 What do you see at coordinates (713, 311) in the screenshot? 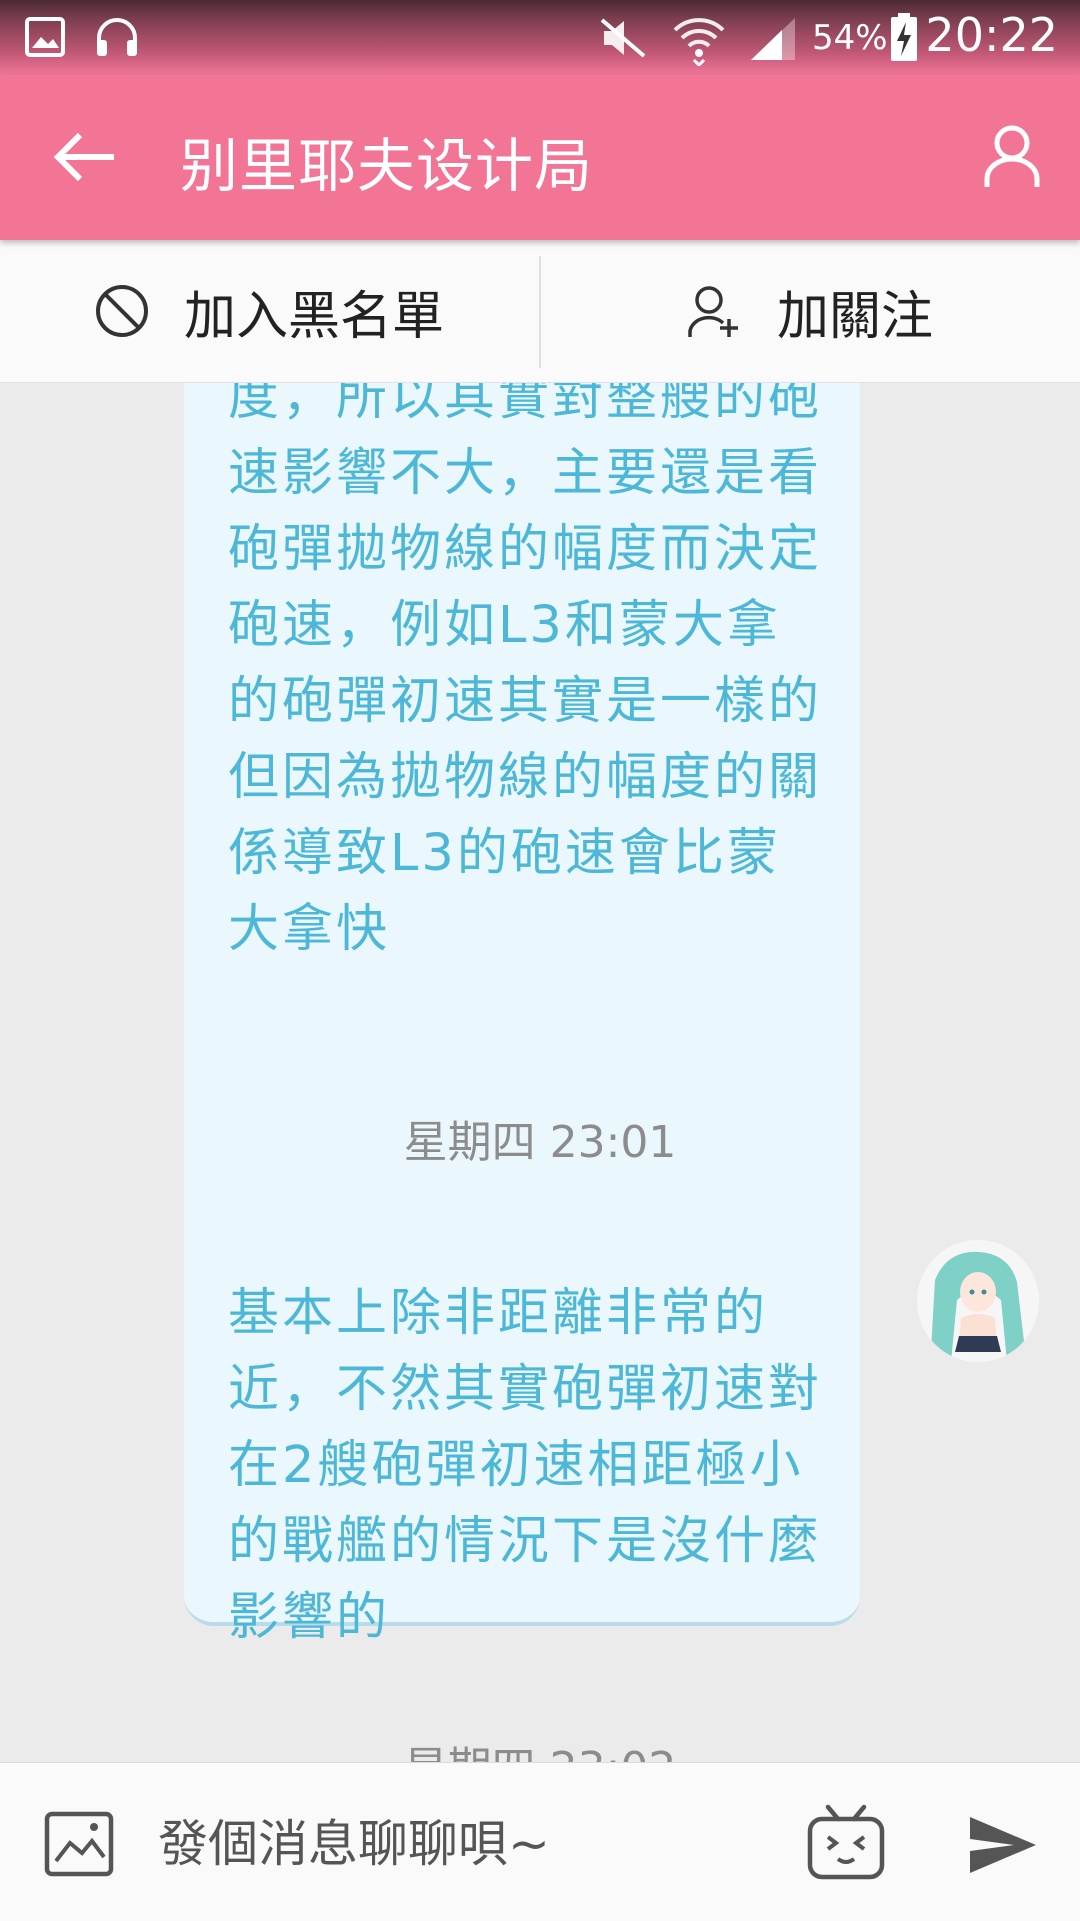
I see `add-user-icon` at bounding box center [713, 311].